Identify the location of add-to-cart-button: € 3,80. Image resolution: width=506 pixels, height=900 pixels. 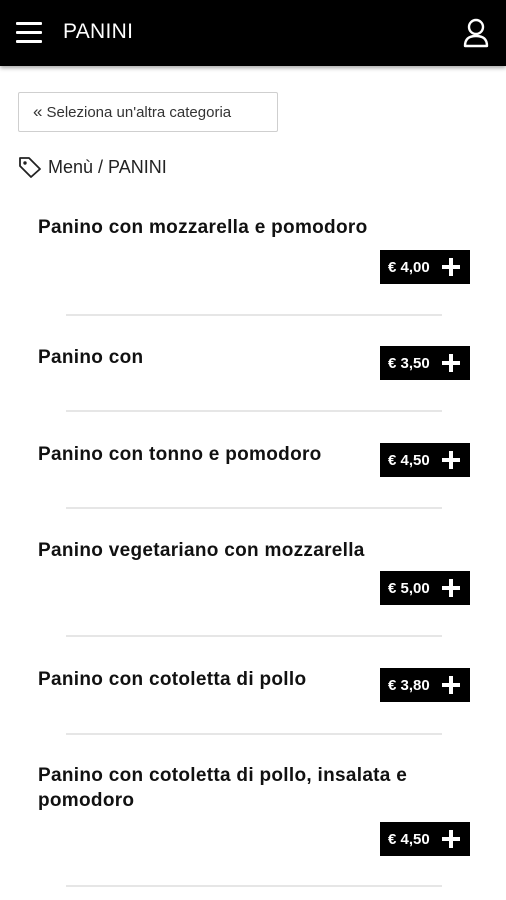
(425, 685).